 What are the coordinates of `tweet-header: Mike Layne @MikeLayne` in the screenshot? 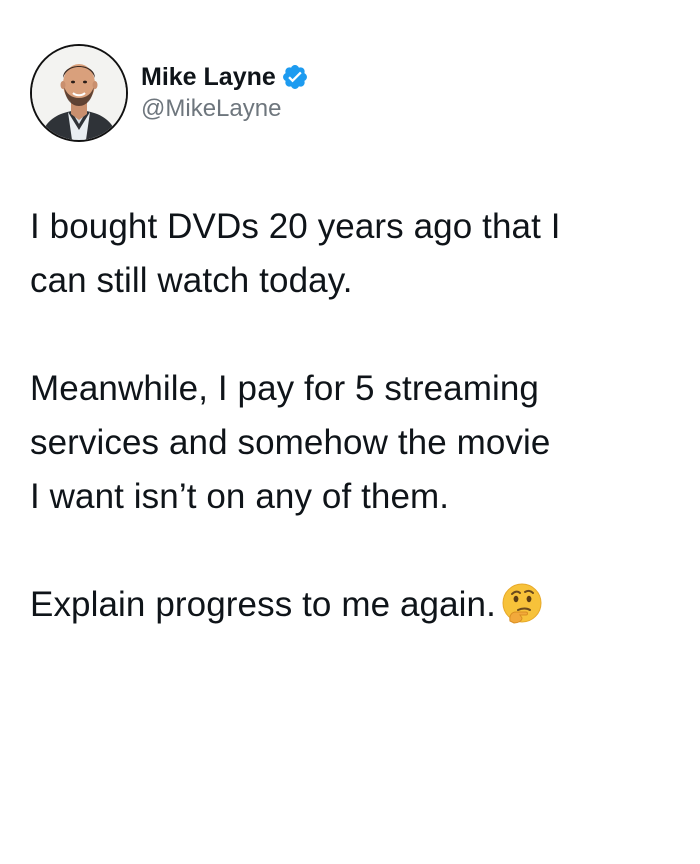 It's located at (169, 93).